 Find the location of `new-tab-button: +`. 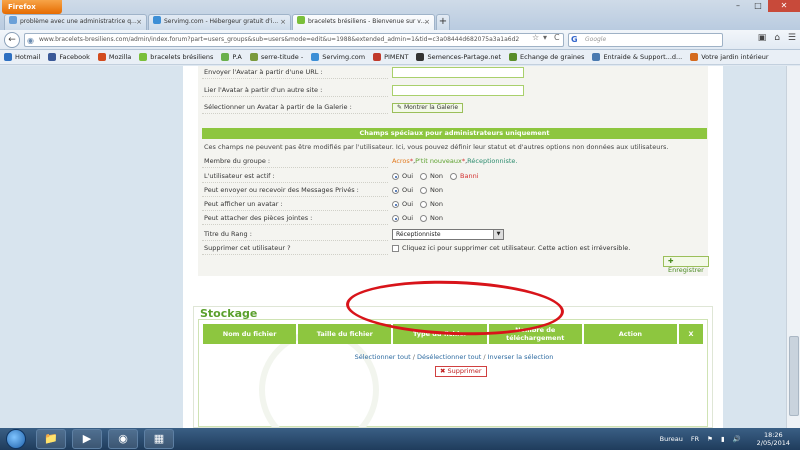

new-tab-button: + is located at coordinates (443, 22).